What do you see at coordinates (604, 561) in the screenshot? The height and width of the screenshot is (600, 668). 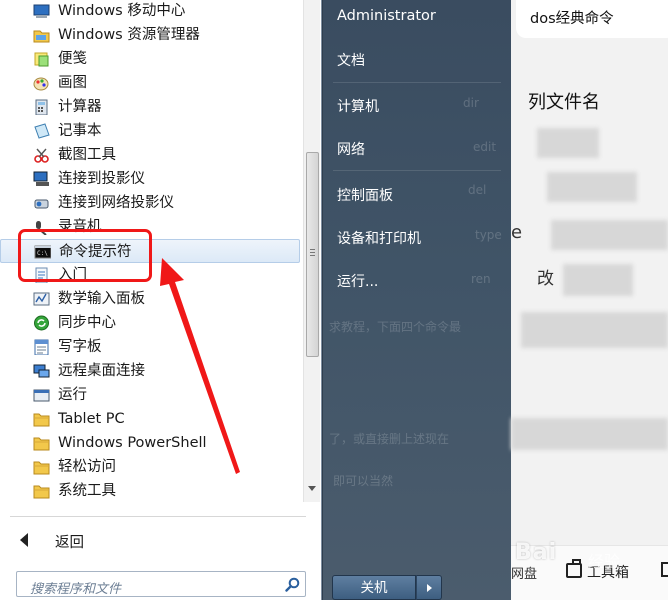 I see `baidu-watermark-suffix: 经验` at bounding box center [604, 561].